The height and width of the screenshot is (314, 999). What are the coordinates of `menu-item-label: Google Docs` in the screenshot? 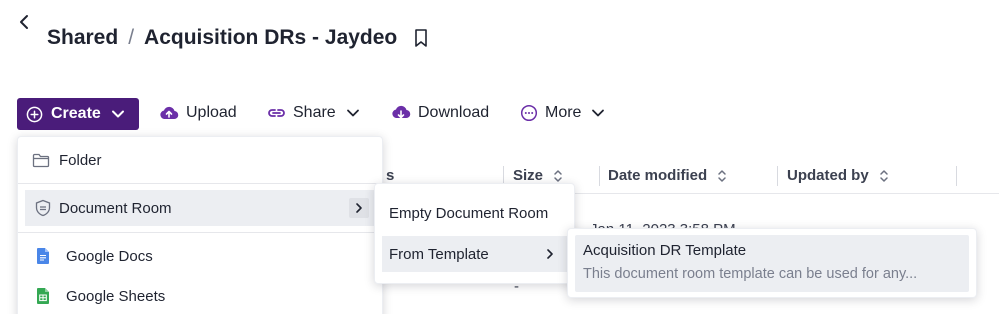 It's located at (109, 256).